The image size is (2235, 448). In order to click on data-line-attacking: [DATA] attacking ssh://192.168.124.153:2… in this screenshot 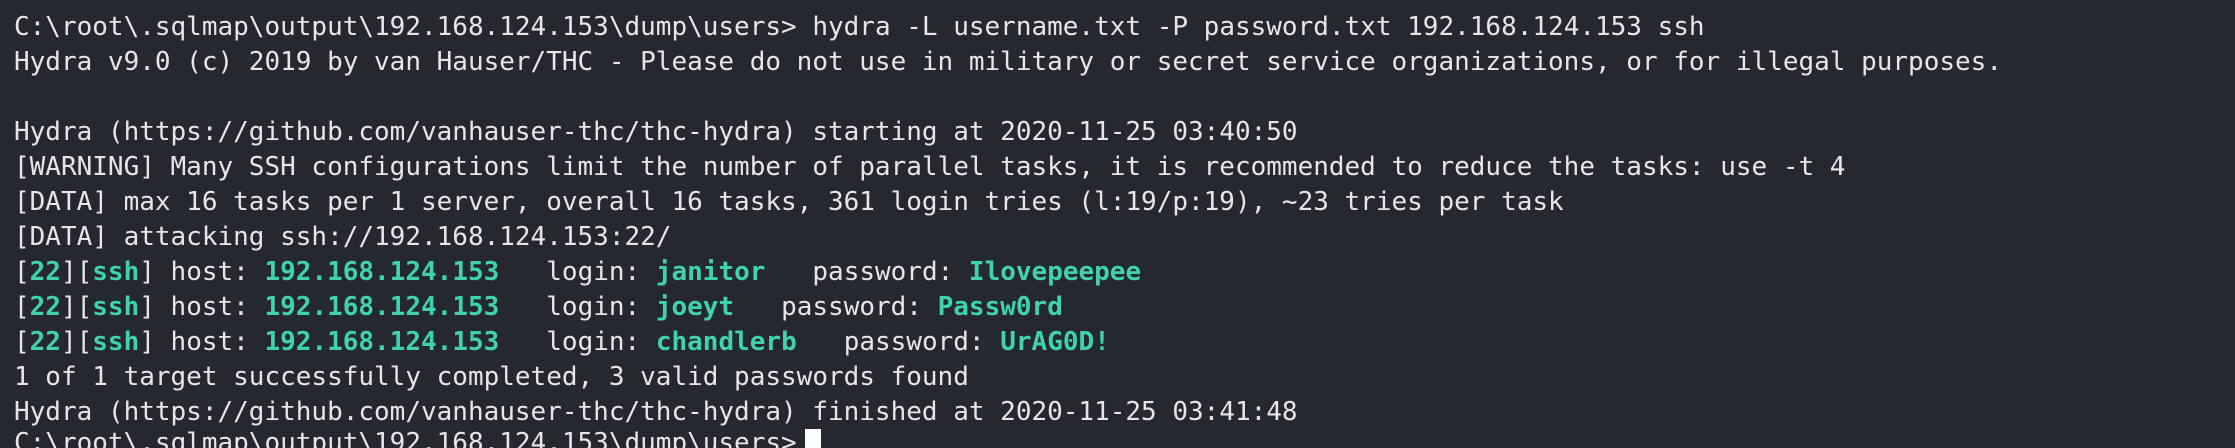, I will do `click(343, 237)`.